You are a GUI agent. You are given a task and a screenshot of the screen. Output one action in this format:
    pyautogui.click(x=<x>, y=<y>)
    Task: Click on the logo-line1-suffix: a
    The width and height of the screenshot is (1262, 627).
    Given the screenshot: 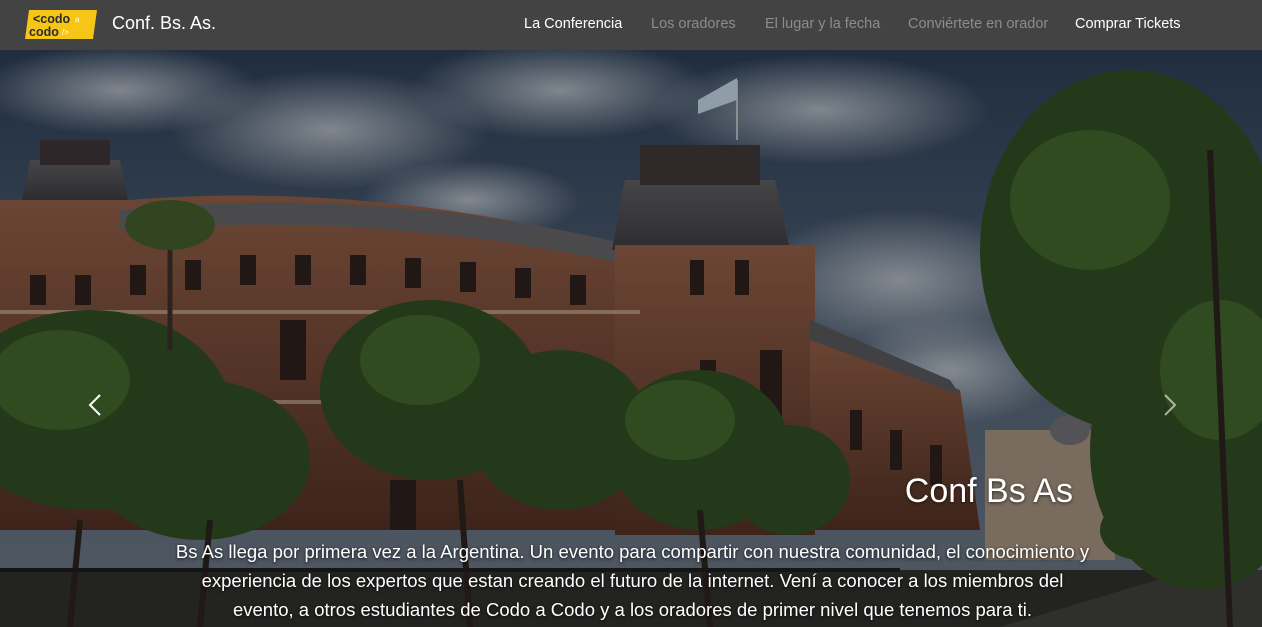 What is the action you would take?
    pyautogui.click(x=77, y=19)
    